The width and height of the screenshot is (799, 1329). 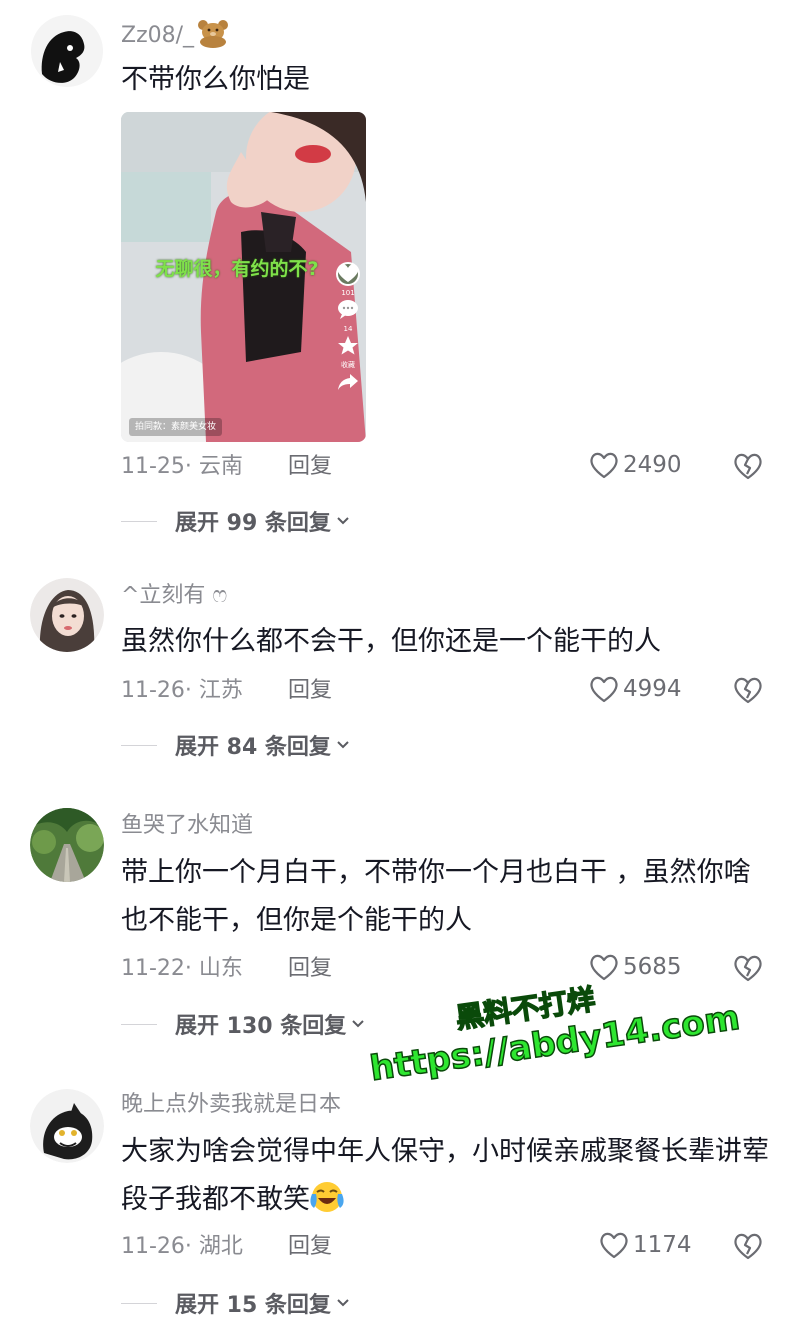 I want to click on video-comment-count: 14, so click(x=348, y=329).